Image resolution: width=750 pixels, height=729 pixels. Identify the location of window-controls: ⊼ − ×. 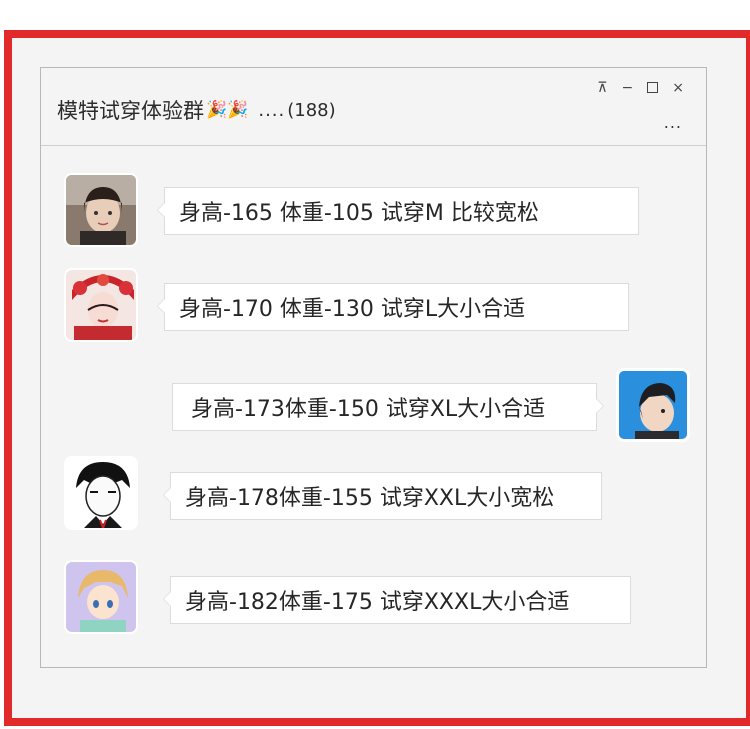
(640, 88).